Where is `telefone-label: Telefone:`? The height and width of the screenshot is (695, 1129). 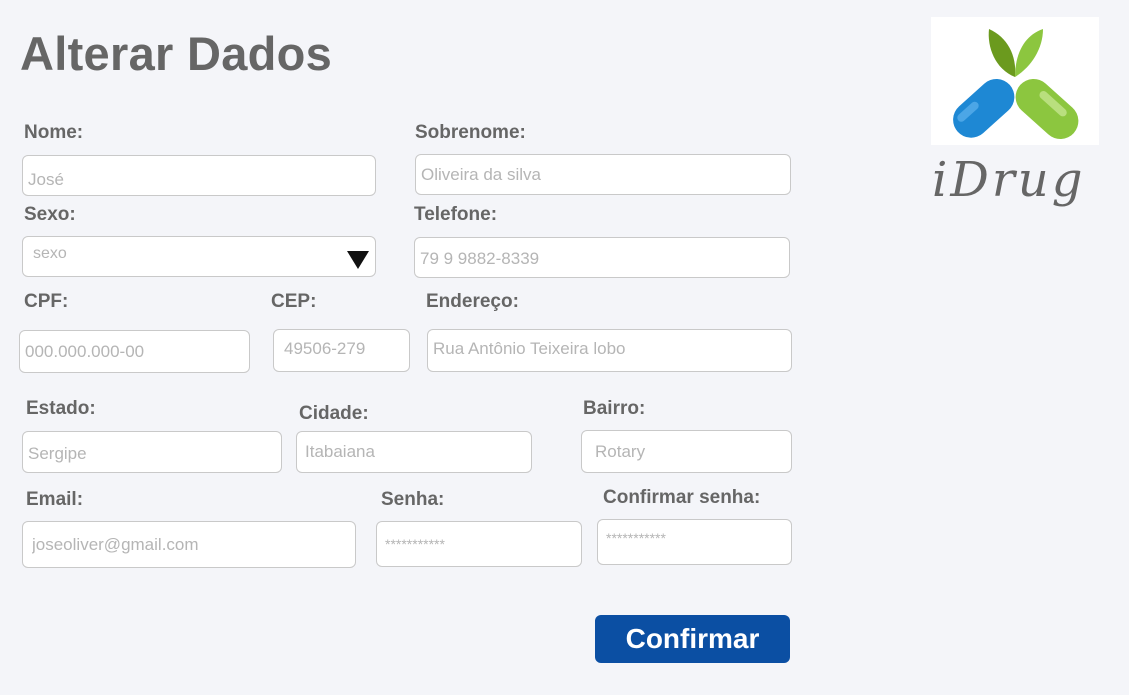
telefone-label: Telefone: is located at coordinates (456, 214).